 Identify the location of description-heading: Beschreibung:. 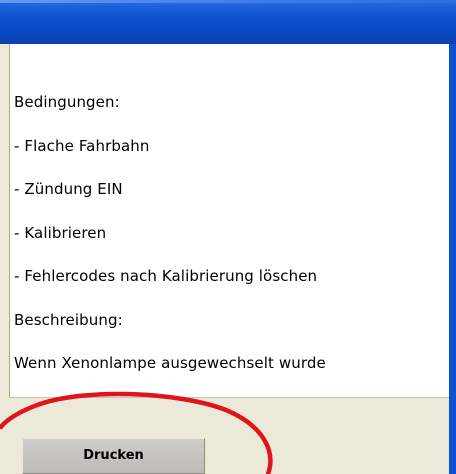
(68, 320).